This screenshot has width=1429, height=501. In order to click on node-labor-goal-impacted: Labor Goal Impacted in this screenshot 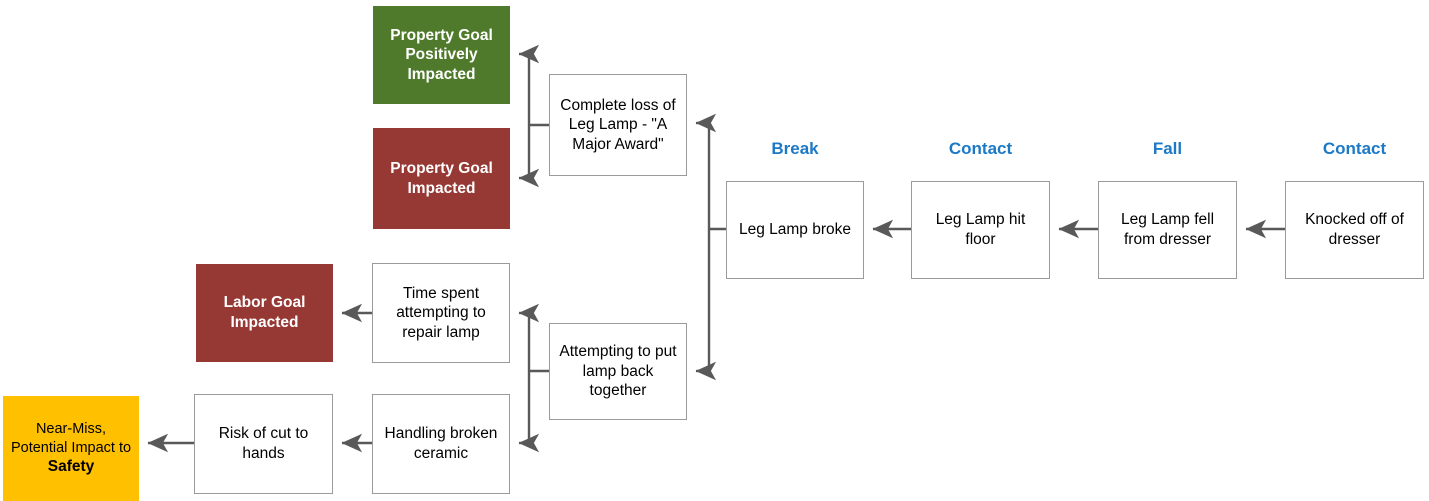, I will do `click(264, 313)`.